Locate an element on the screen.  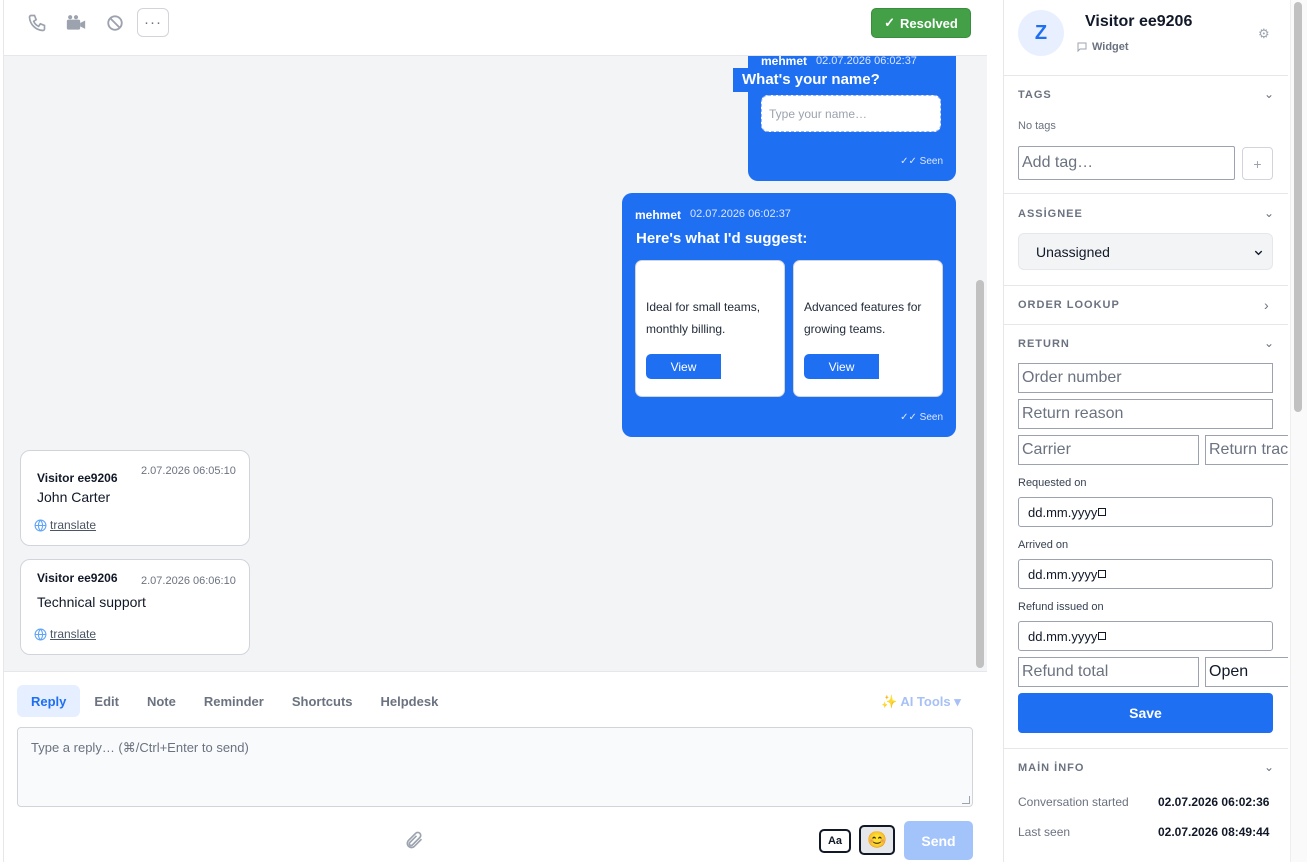
carrier-placeholder: Carrier is located at coordinates (1046, 449).